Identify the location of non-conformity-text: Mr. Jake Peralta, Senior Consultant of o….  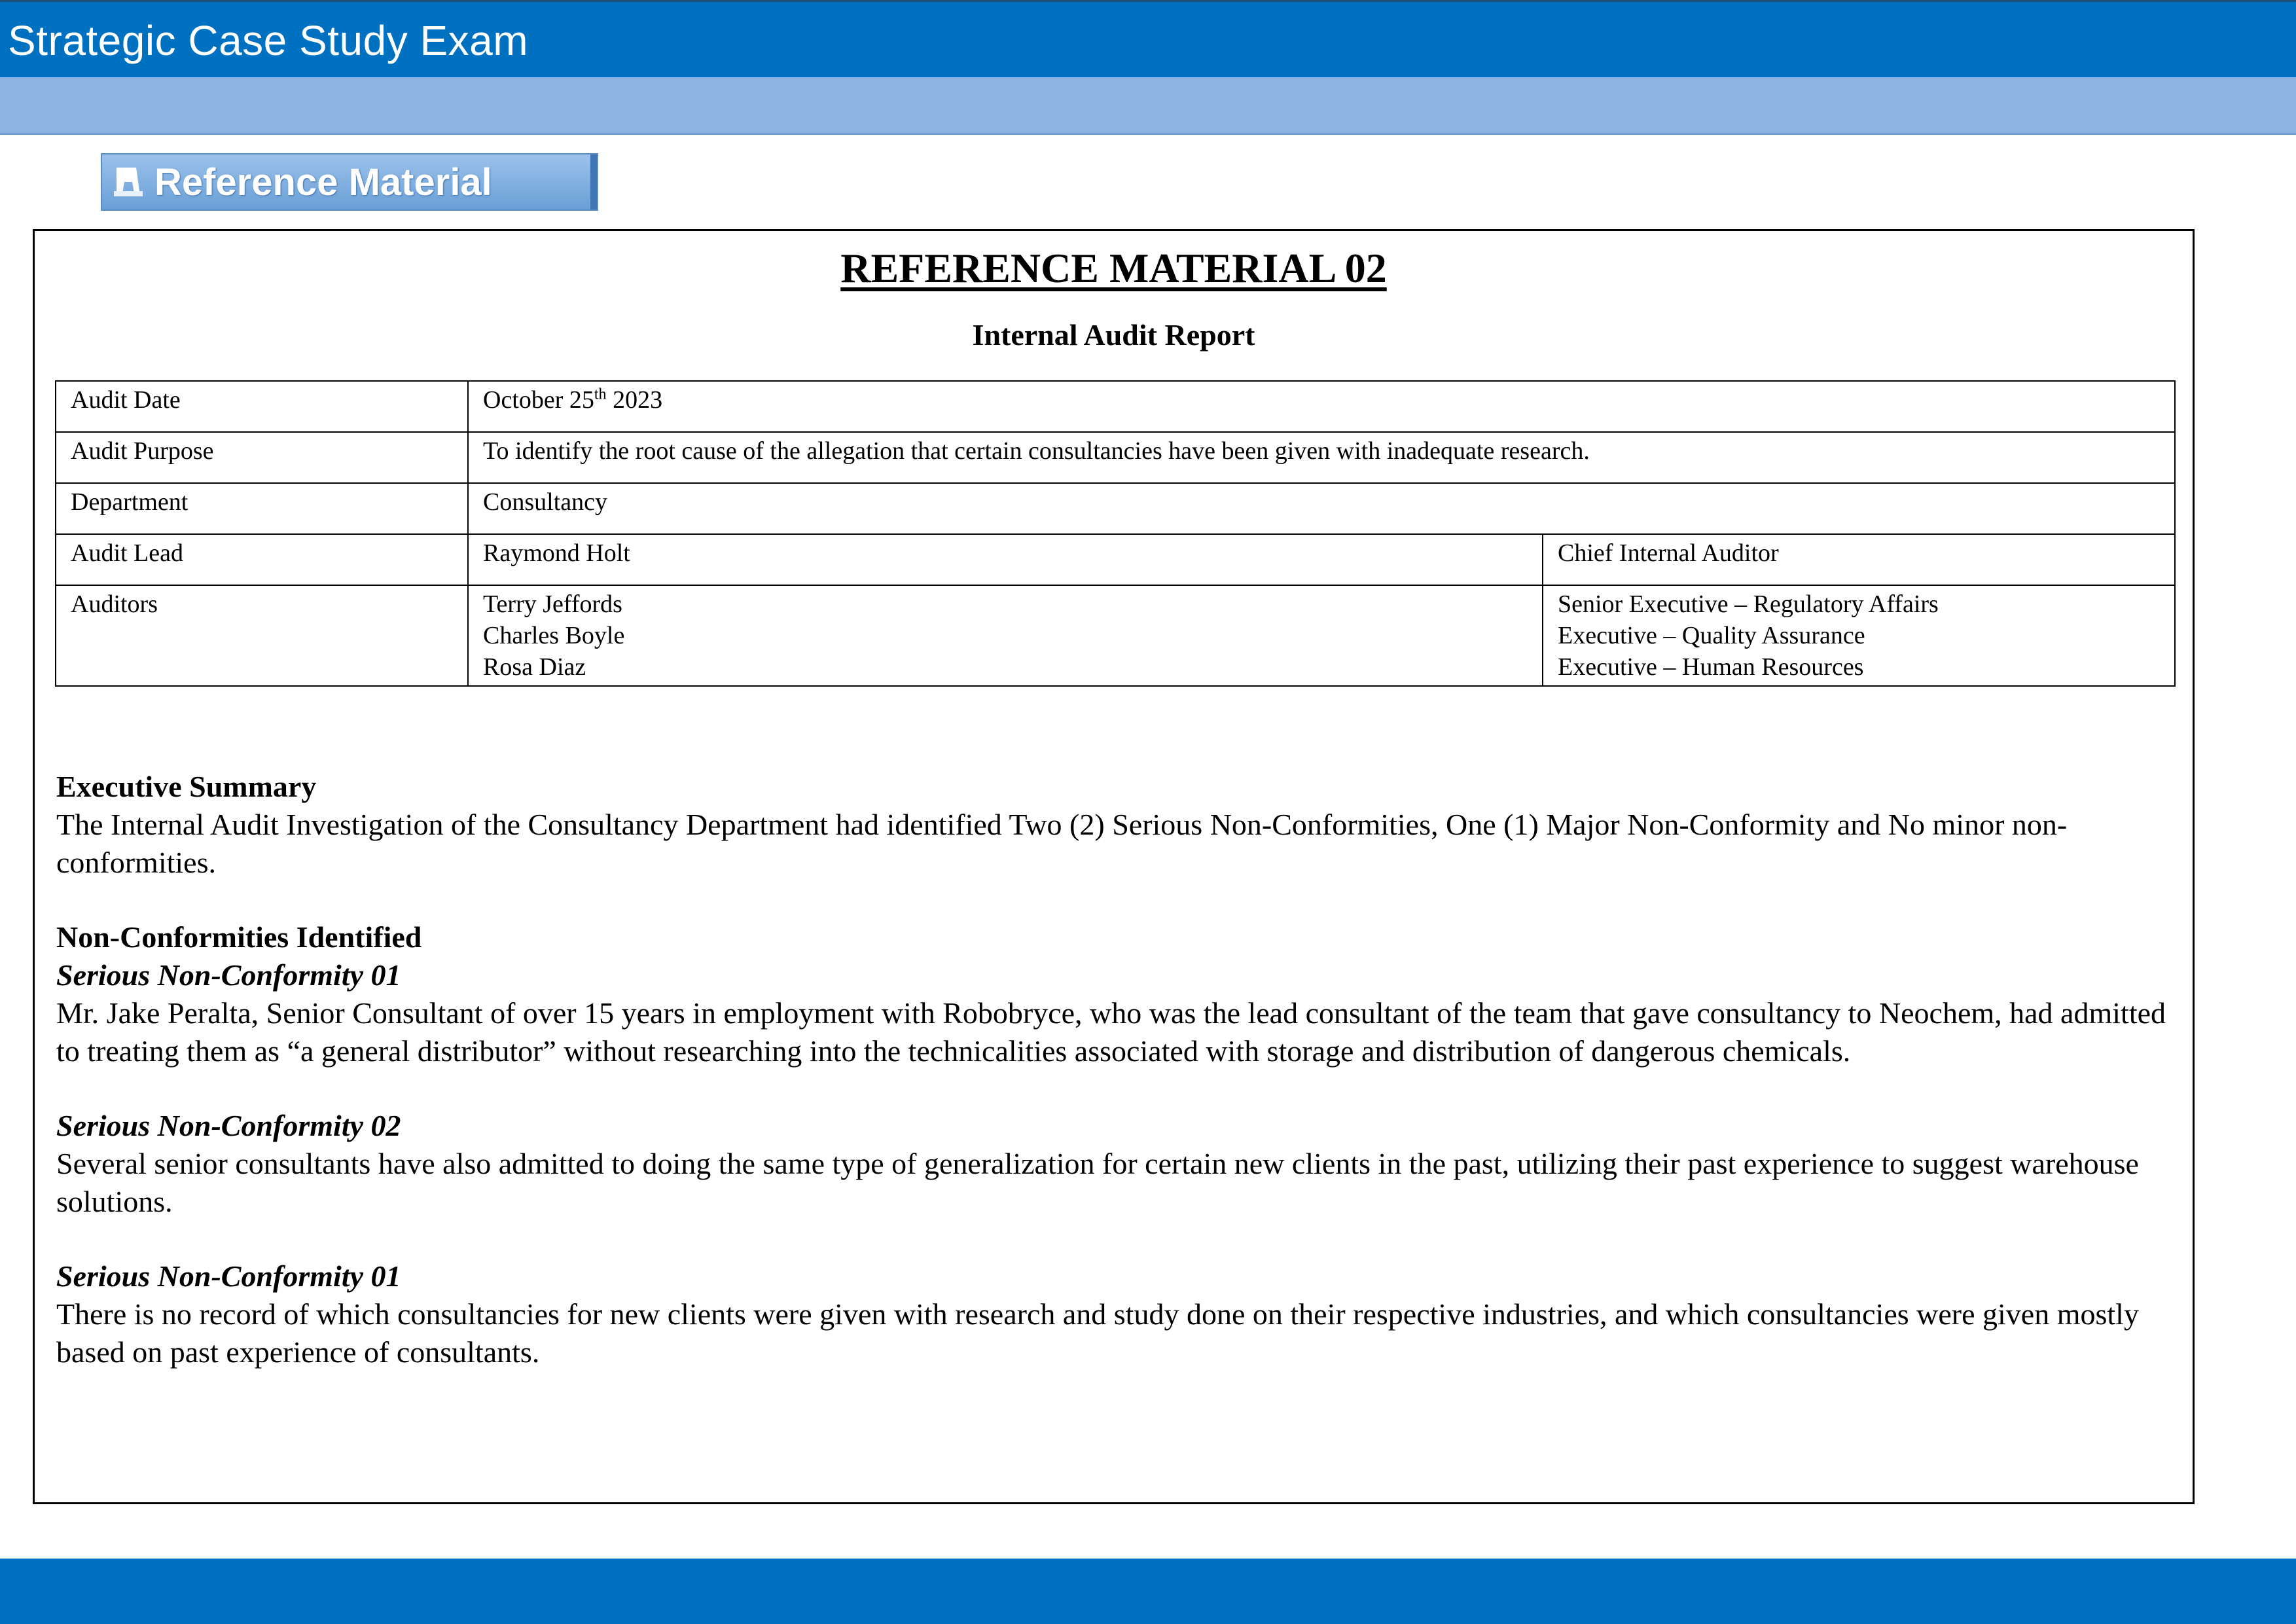
(1111, 1032).